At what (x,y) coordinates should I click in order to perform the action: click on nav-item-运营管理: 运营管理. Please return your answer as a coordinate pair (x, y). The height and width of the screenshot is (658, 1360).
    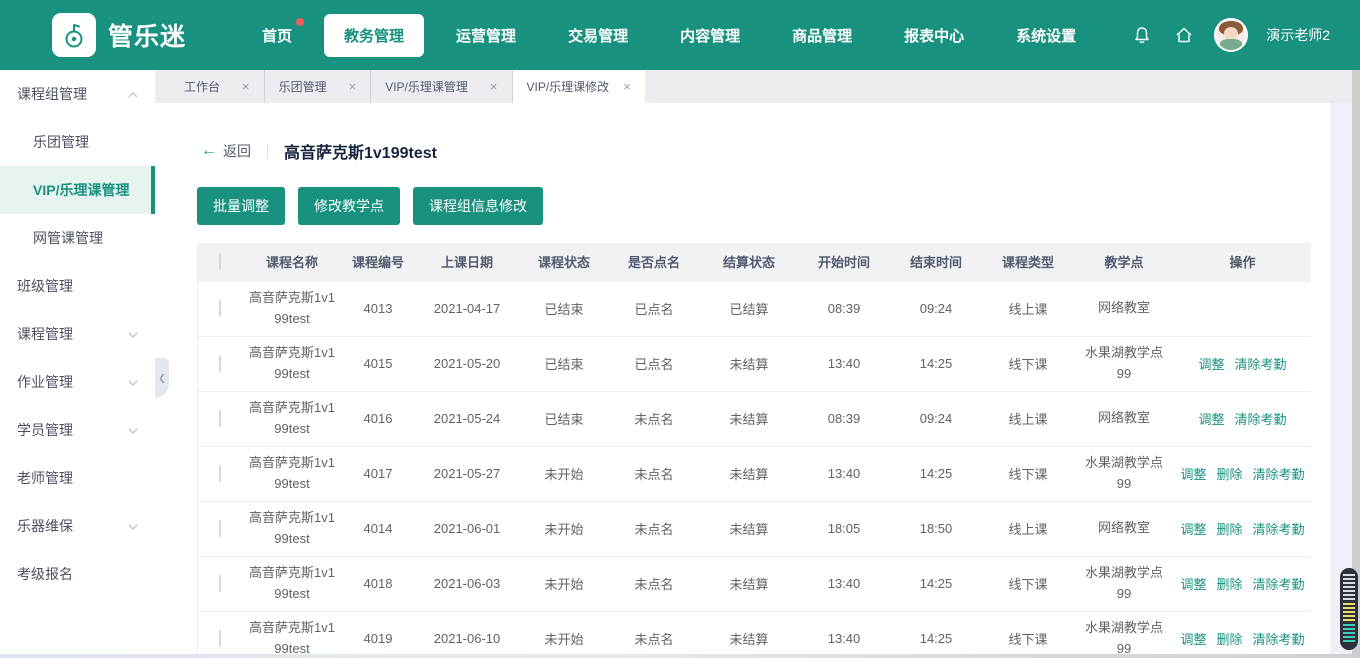
    Looking at the image, I should click on (486, 35).